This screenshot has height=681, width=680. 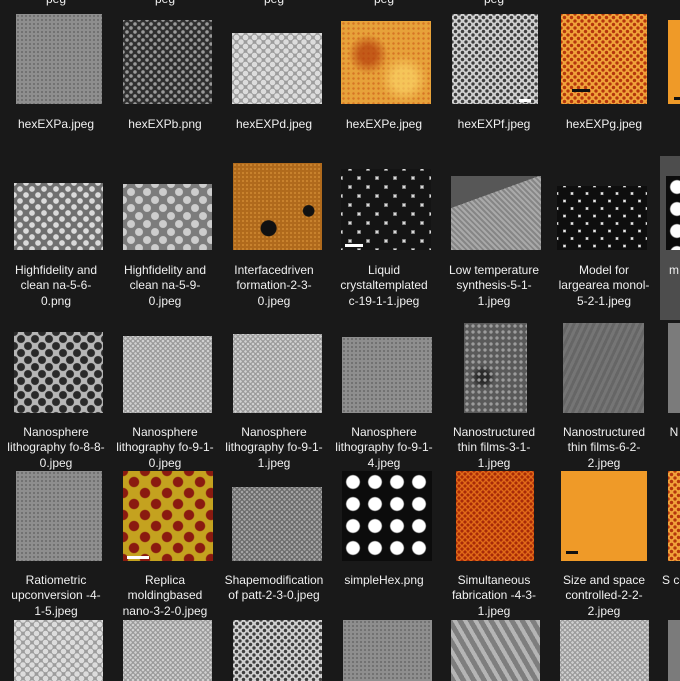 What do you see at coordinates (384, 124) in the screenshot?
I see `file-name-label: hexEXPe.jpeg` at bounding box center [384, 124].